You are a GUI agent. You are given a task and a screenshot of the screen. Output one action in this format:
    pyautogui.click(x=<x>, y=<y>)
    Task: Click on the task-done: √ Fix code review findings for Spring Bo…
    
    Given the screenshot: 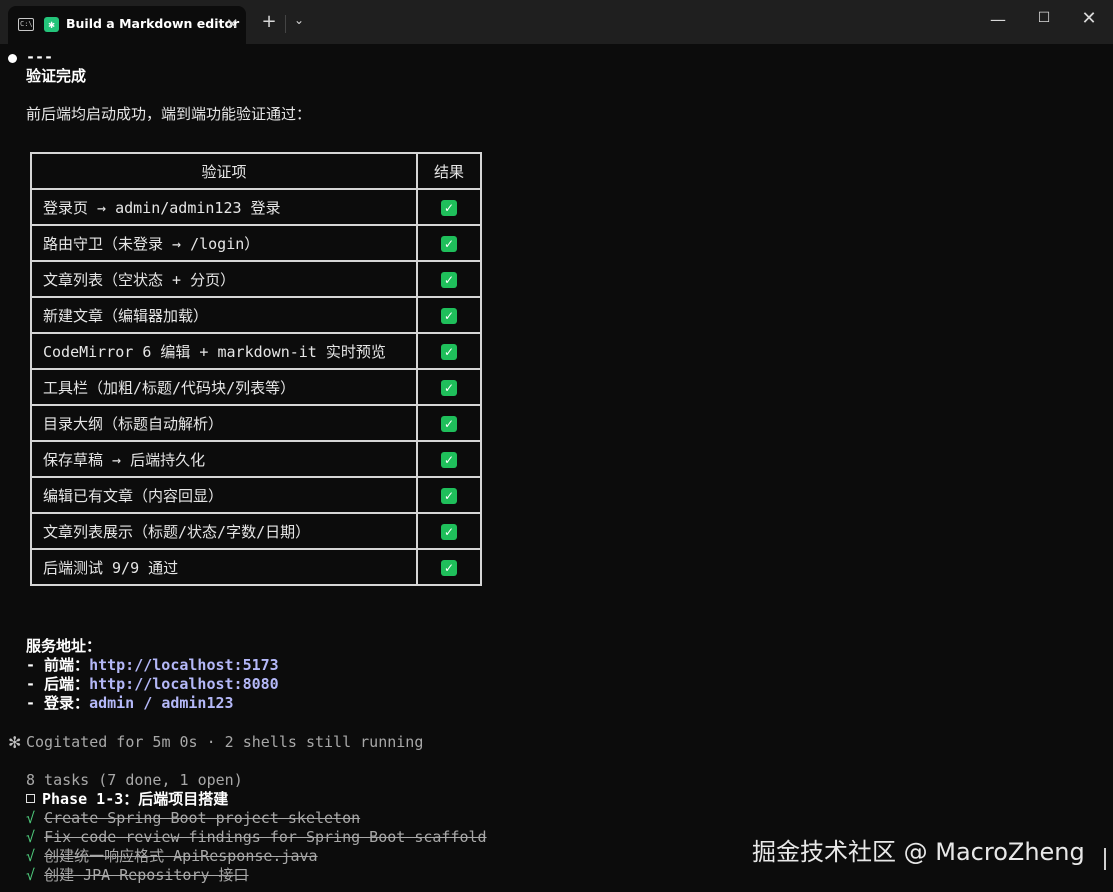 What is the action you would take?
    pyautogui.click(x=256, y=837)
    